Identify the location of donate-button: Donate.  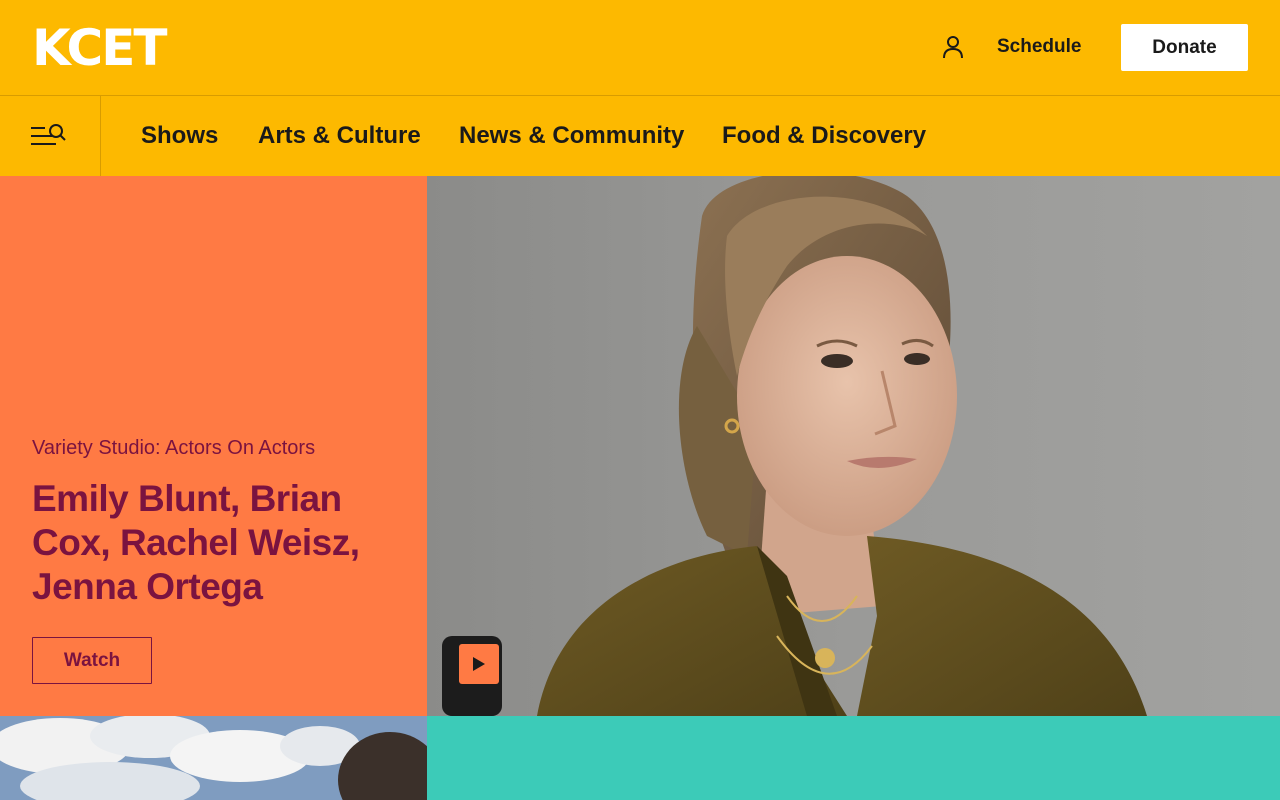
(1184, 47).